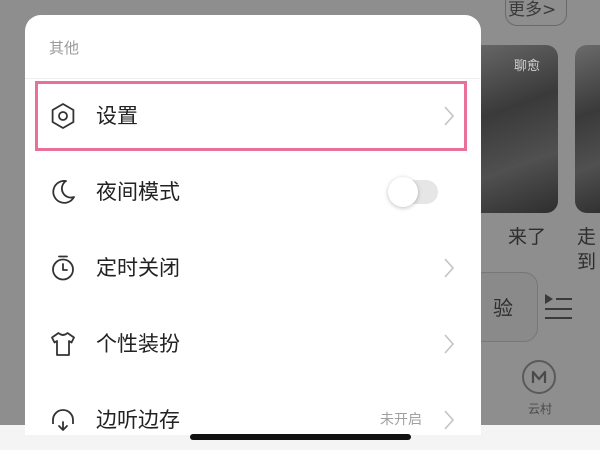  What do you see at coordinates (138, 420) in the screenshot?
I see `menu-item-label: 边听边存` at bounding box center [138, 420].